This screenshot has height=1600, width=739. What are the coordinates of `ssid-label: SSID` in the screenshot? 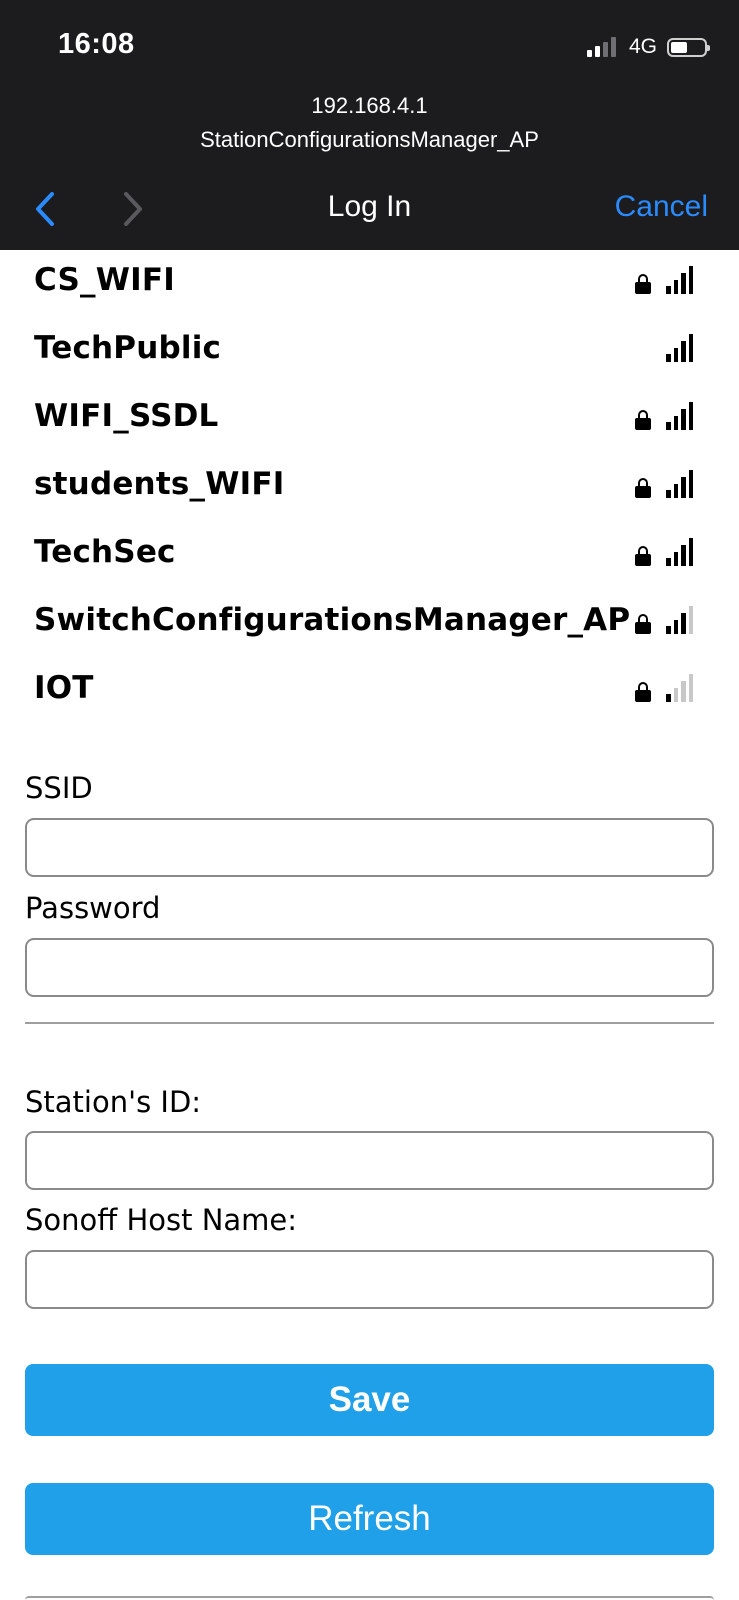 It's located at (59, 788).